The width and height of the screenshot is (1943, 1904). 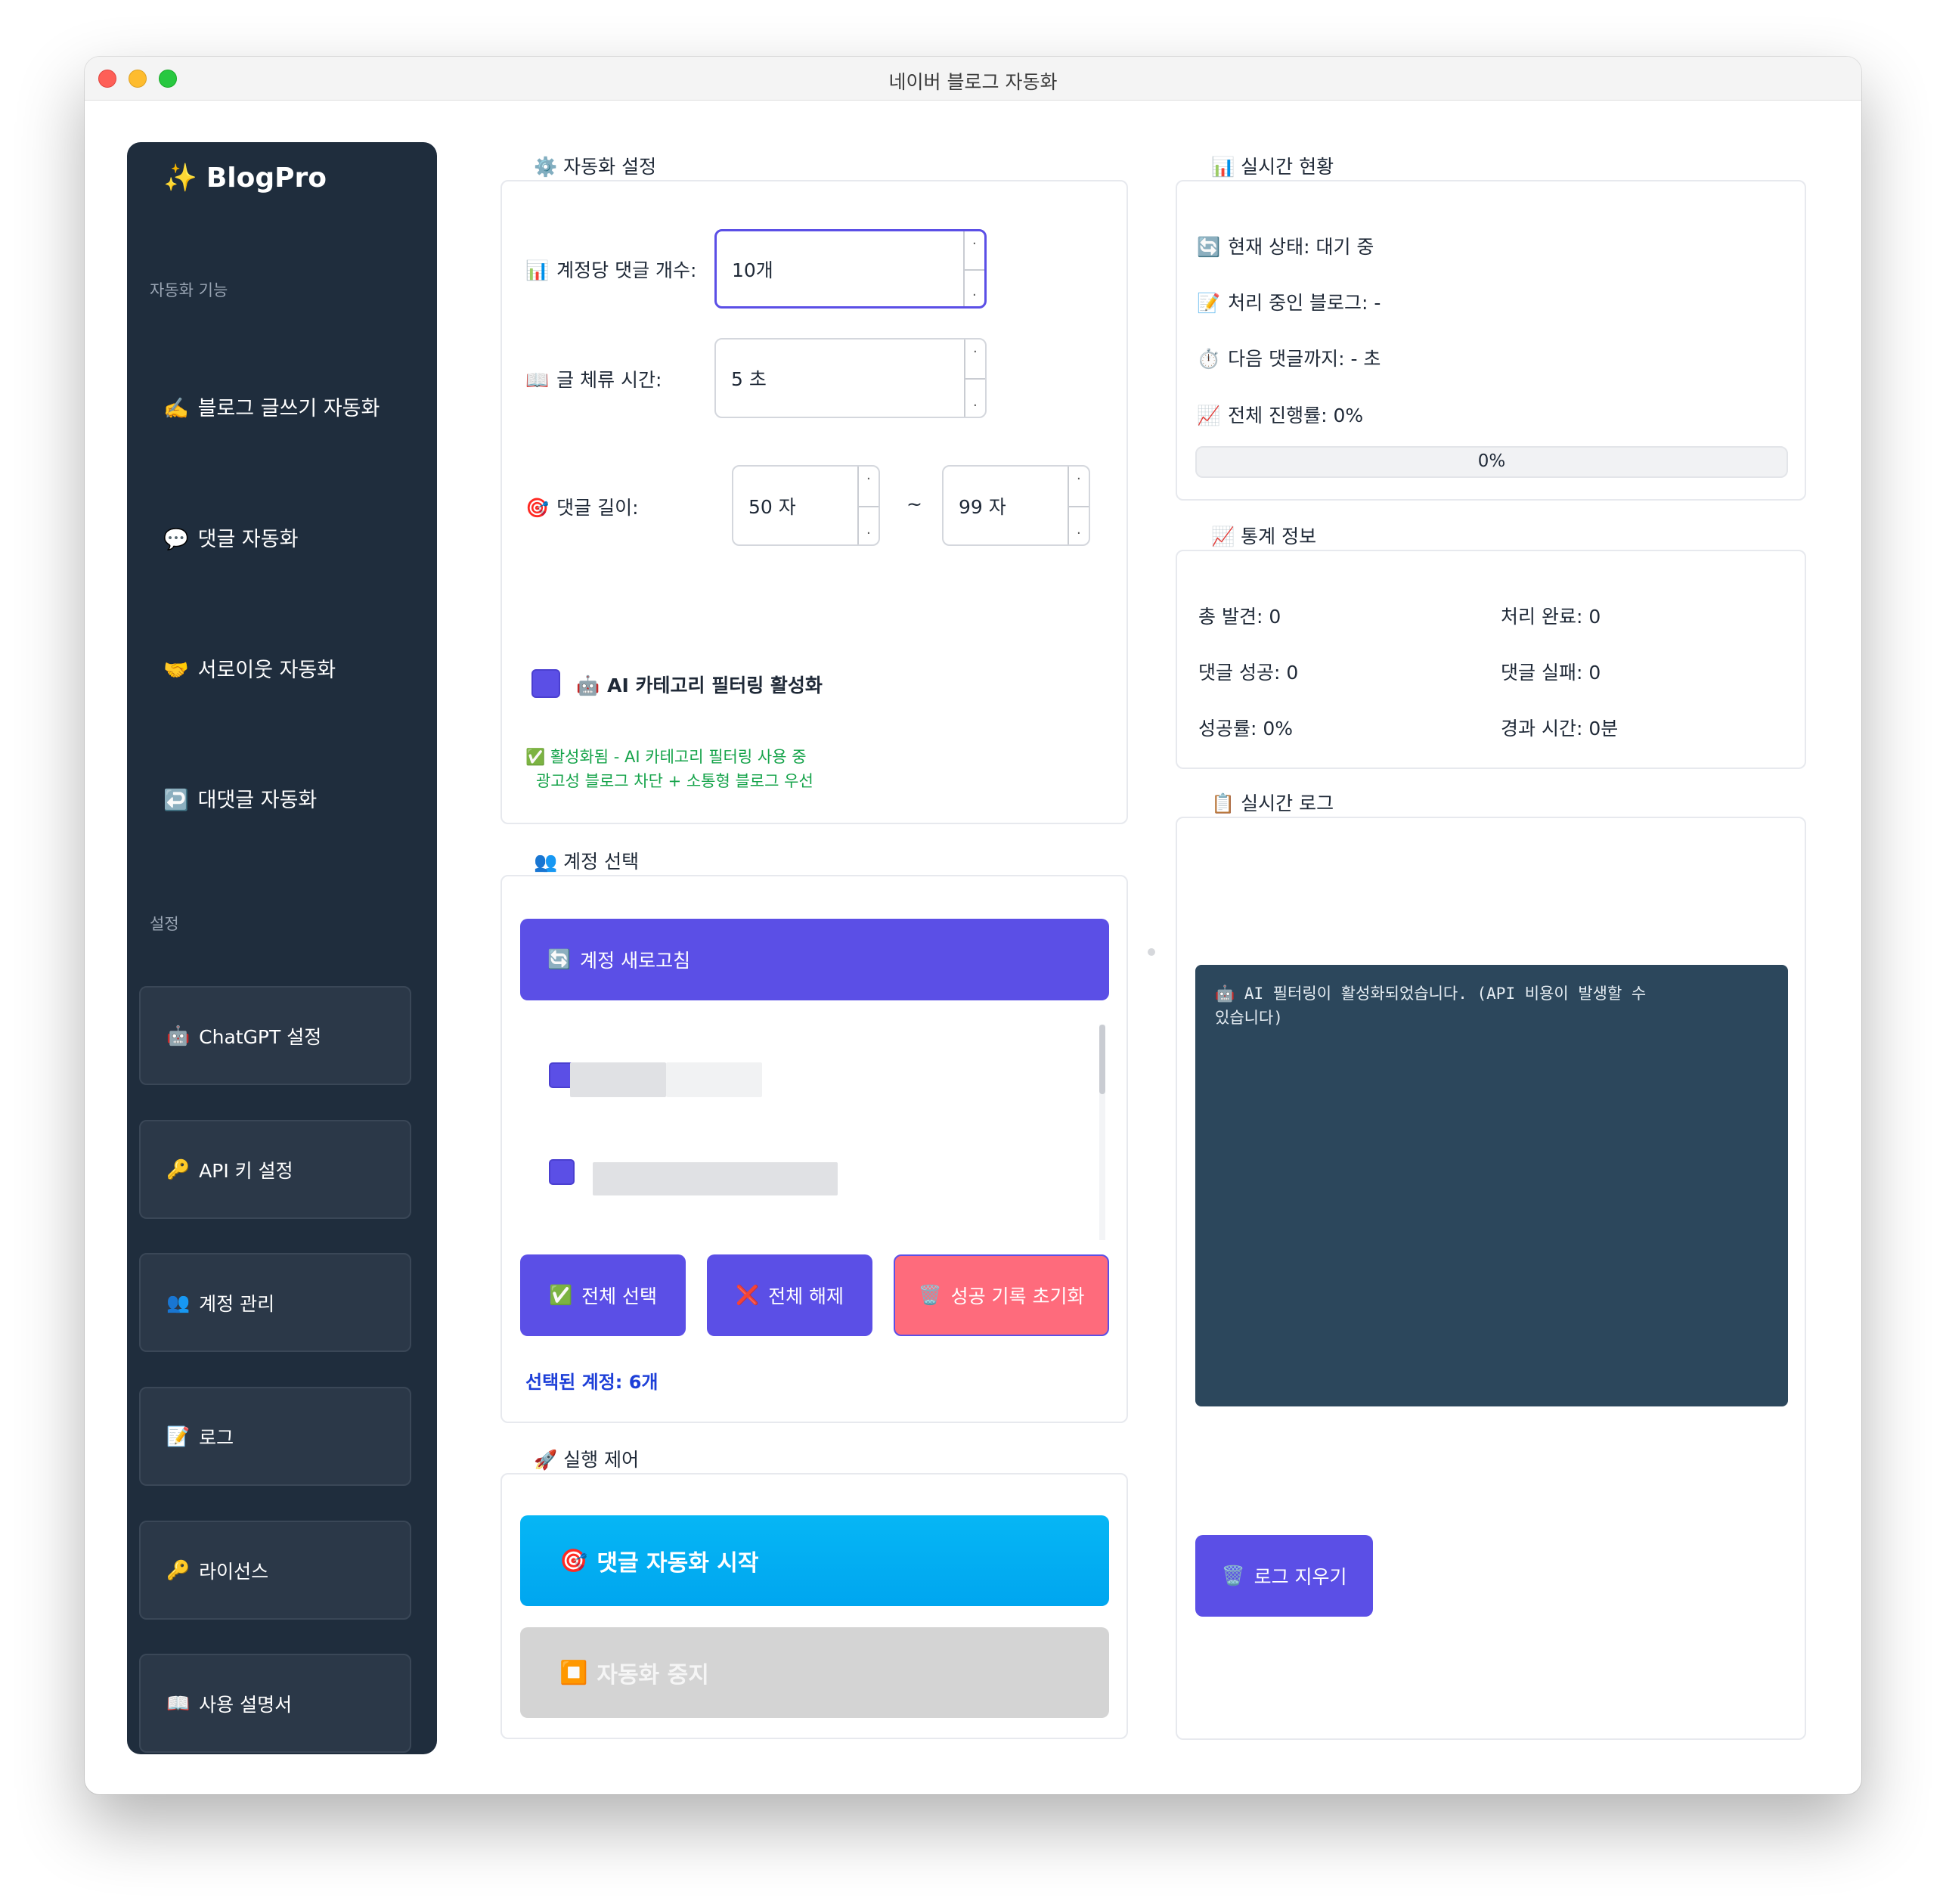 I want to click on stat-elapsed-time: 경과 시간: 0분, so click(x=1560, y=729).